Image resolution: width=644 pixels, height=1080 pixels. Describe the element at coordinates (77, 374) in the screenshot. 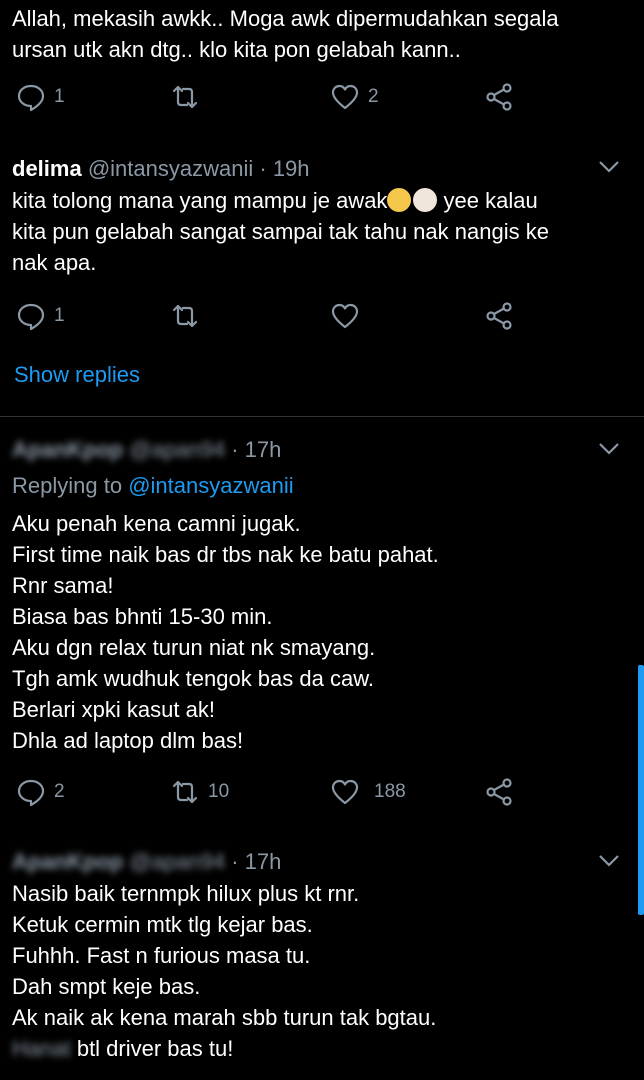

I see `show-replies-link: Show replies` at that location.